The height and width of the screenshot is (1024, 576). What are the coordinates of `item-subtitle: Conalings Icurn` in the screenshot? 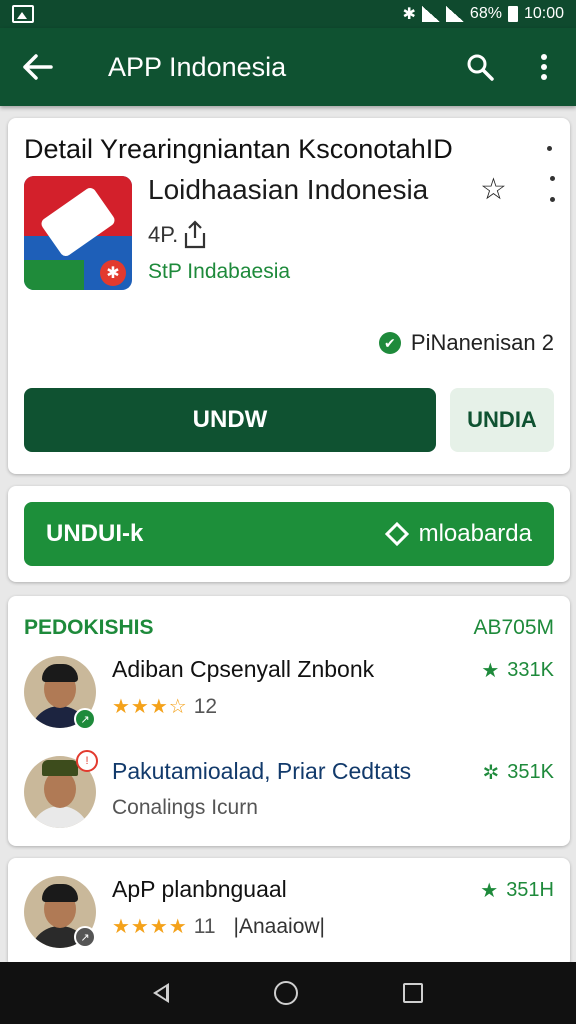 It's located at (185, 807).